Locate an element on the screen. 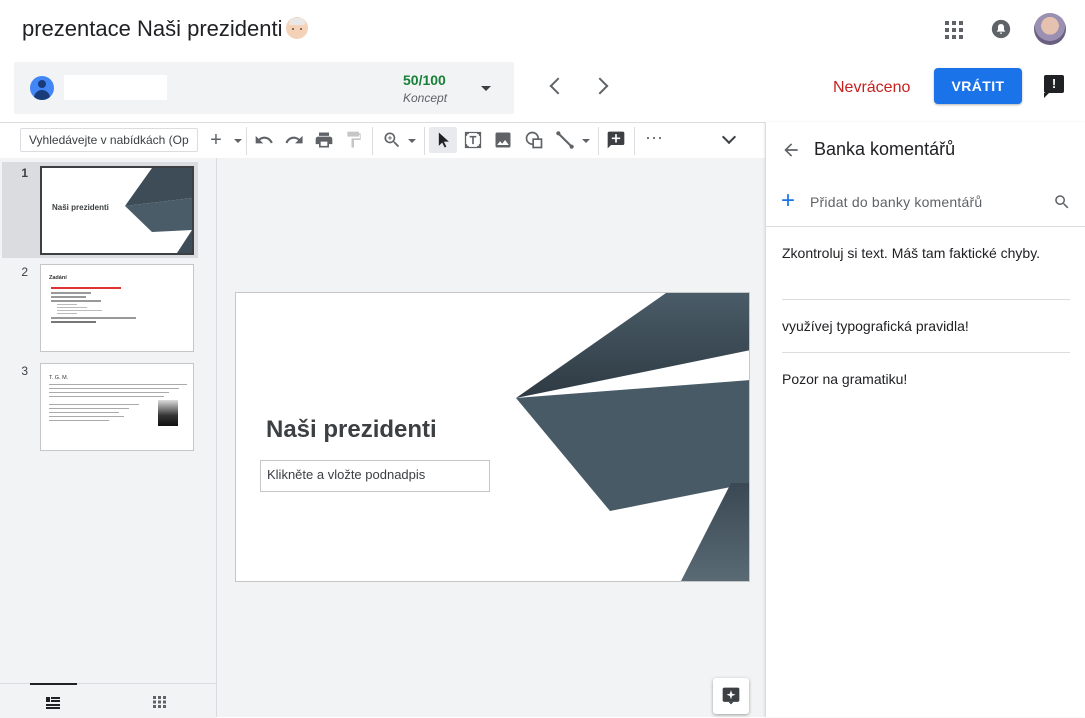  more-options-icon: ··· is located at coordinates (654, 139).